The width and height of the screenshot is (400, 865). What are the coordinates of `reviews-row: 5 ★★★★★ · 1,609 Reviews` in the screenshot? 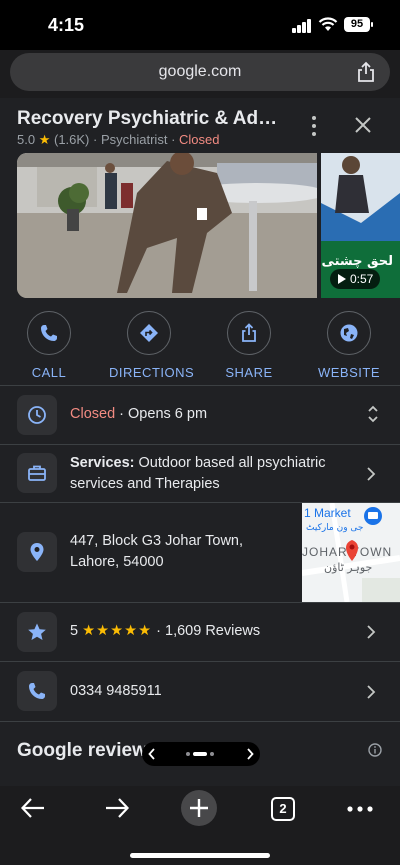 It's located at (200, 632).